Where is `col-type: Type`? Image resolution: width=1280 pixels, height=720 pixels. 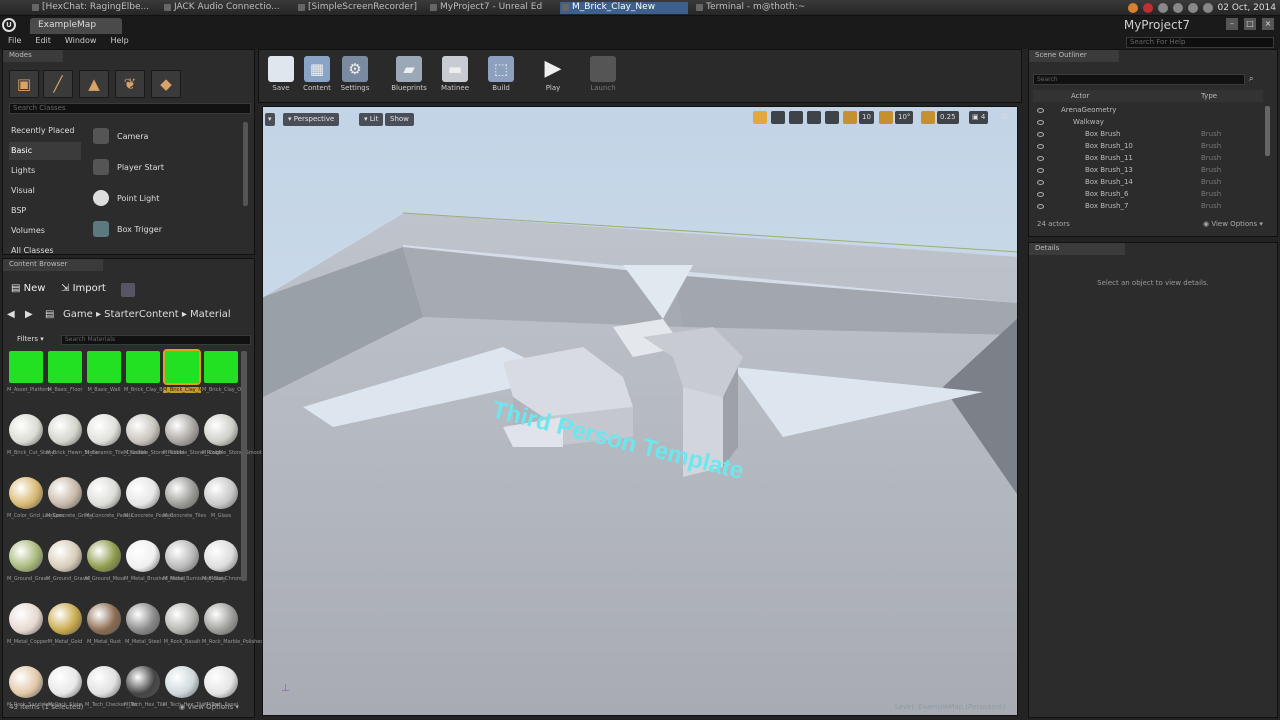
col-type: Type is located at coordinates (1209, 96).